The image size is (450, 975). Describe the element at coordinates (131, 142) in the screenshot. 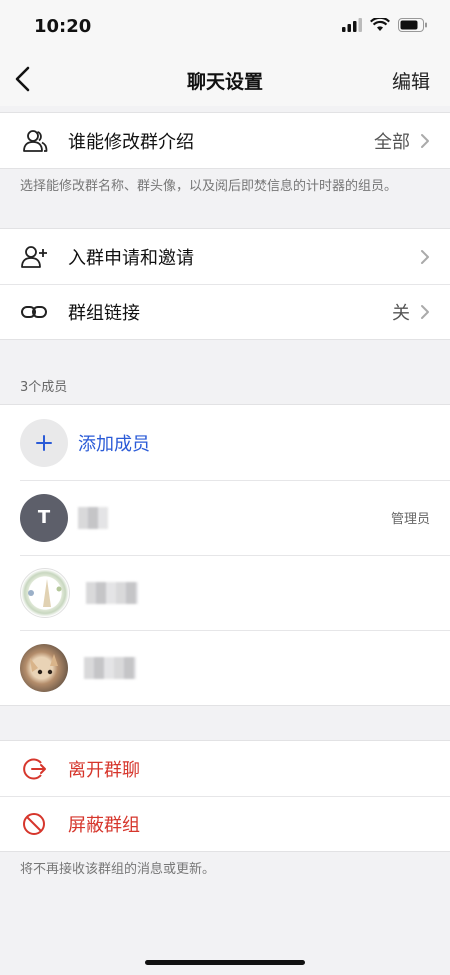

I see `who-can-edit-info-label: 谁能修改群介绍` at that location.